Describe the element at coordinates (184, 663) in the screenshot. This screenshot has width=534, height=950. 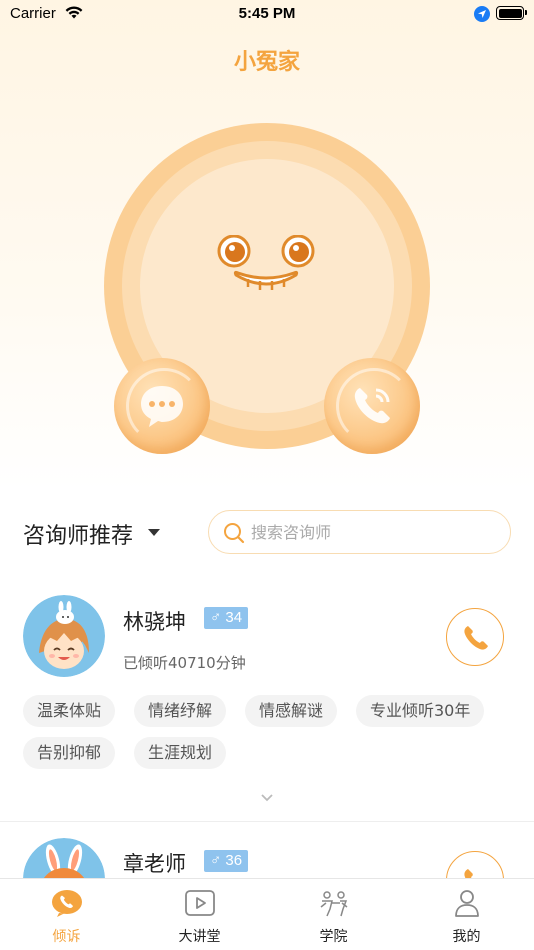
I see `listen-minutes: 已倾听40710分钟` at that location.